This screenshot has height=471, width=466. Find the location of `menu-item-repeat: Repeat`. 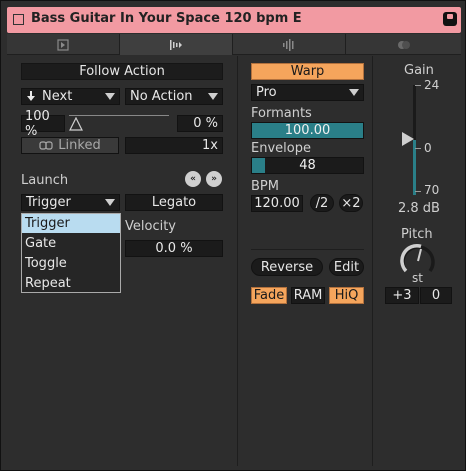

menu-item-repeat: Repeat is located at coordinates (71, 283).